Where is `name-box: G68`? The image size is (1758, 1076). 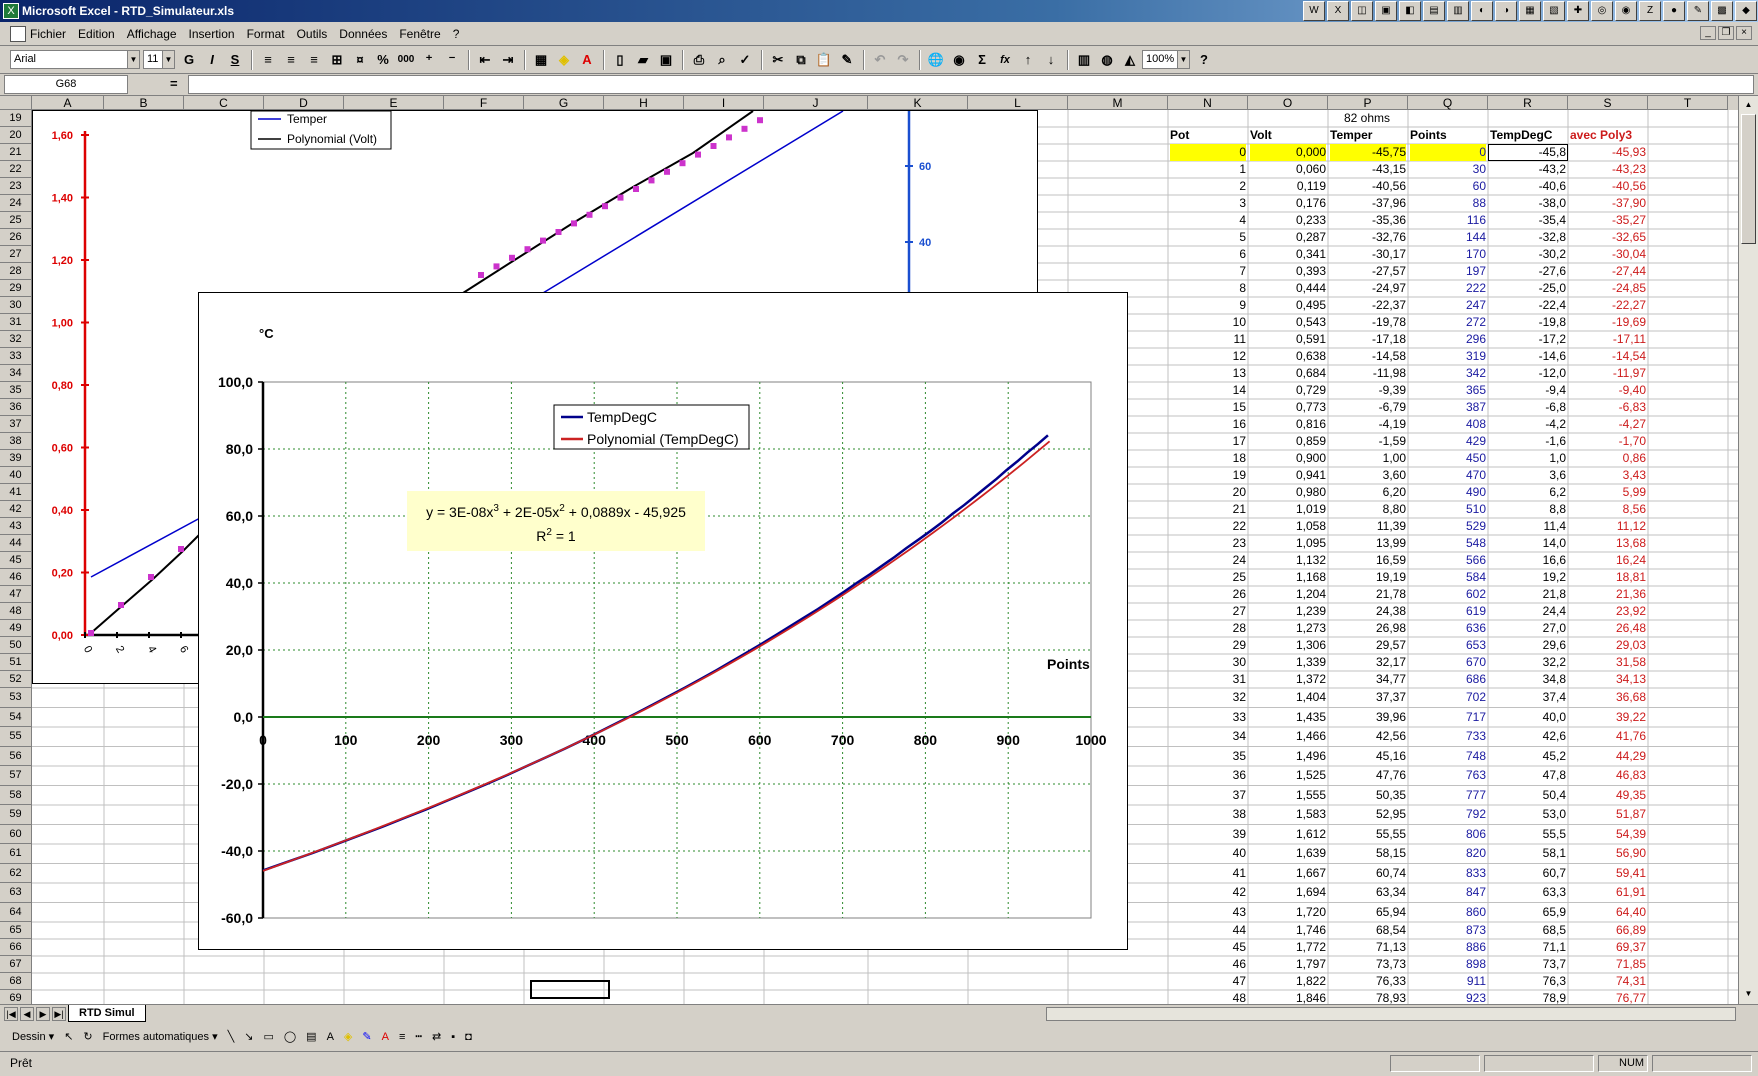 name-box: G68 is located at coordinates (66, 84).